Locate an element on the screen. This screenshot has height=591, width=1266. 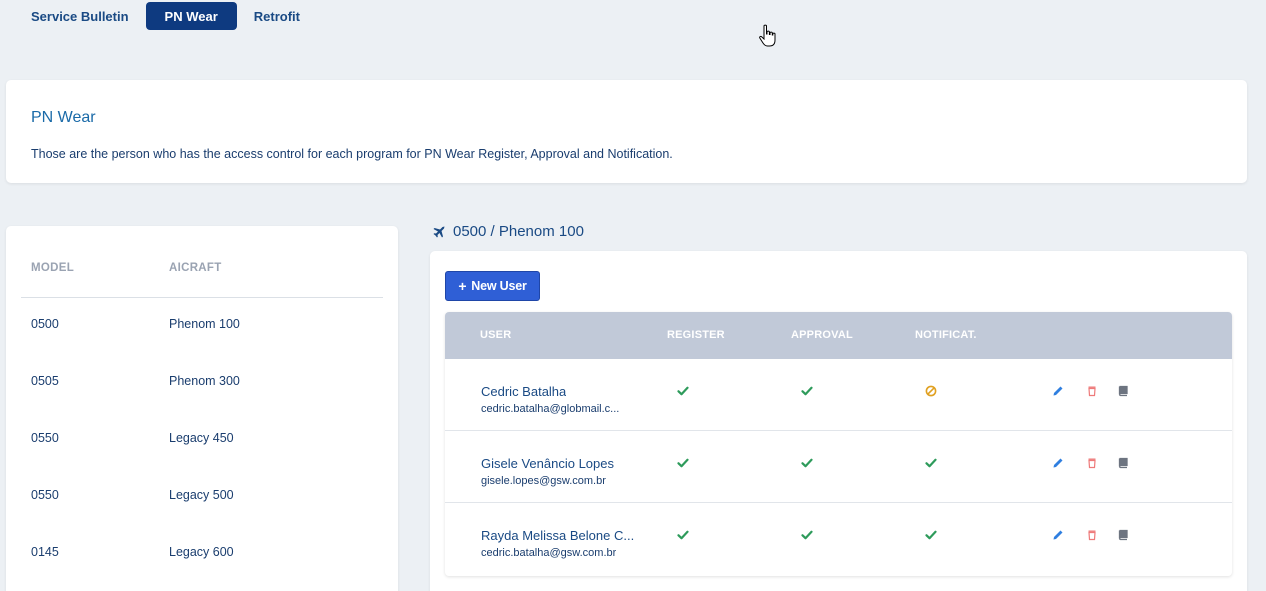
aircraft-name: Phenom 300 is located at coordinates (204, 381).